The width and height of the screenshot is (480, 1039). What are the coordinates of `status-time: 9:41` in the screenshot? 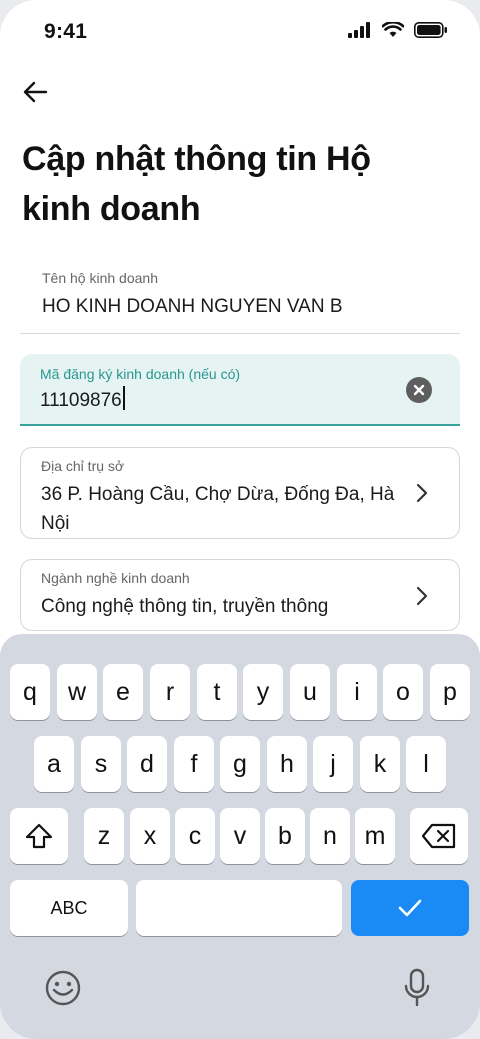 It's located at (66, 31).